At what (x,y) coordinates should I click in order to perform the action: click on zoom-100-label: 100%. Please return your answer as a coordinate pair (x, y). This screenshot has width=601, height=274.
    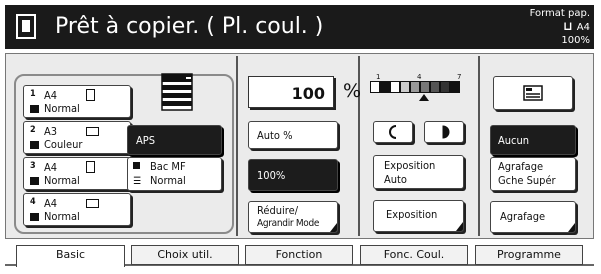
    Looking at the image, I should click on (271, 175).